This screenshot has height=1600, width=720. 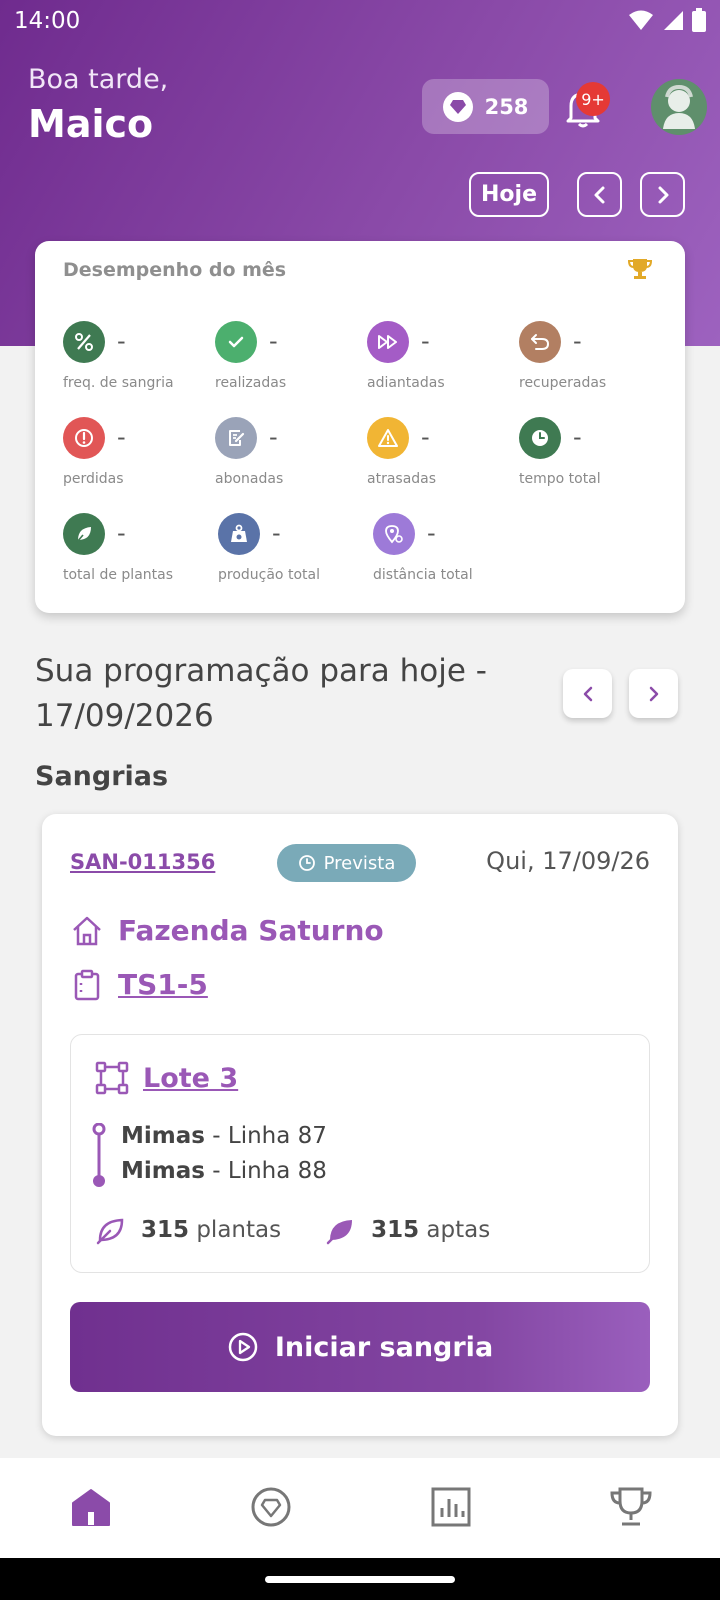 What do you see at coordinates (360, 22) in the screenshot?
I see `status-bar: 14:00` at bounding box center [360, 22].